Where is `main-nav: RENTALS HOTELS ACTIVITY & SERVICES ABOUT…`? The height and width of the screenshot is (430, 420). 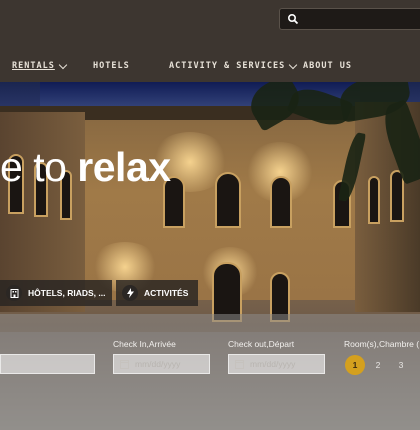 main-nav: RENTALS HOTELS ACTIVITY & SERVICES ABOUT… is located at coordinates (210, 67).